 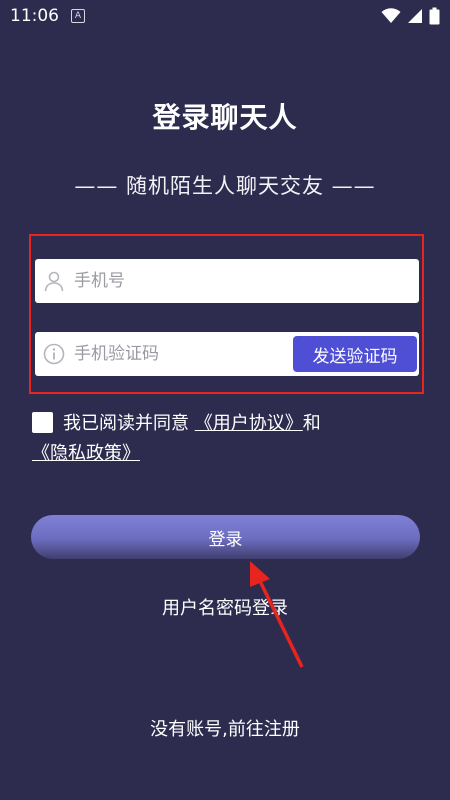 I want to click on status-time: 11:06, so click(x=34, y=16).